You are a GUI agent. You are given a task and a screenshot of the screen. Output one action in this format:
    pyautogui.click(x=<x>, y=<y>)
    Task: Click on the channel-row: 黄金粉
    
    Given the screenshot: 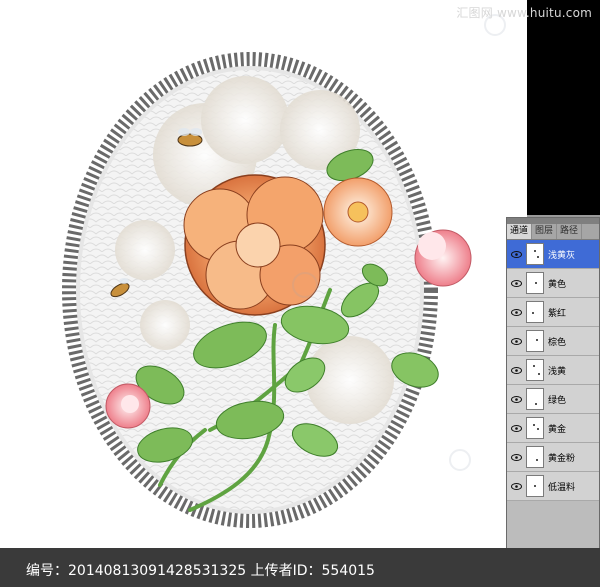 What is the action you would take?
    pyautogui.click(x=553, y=457)
    